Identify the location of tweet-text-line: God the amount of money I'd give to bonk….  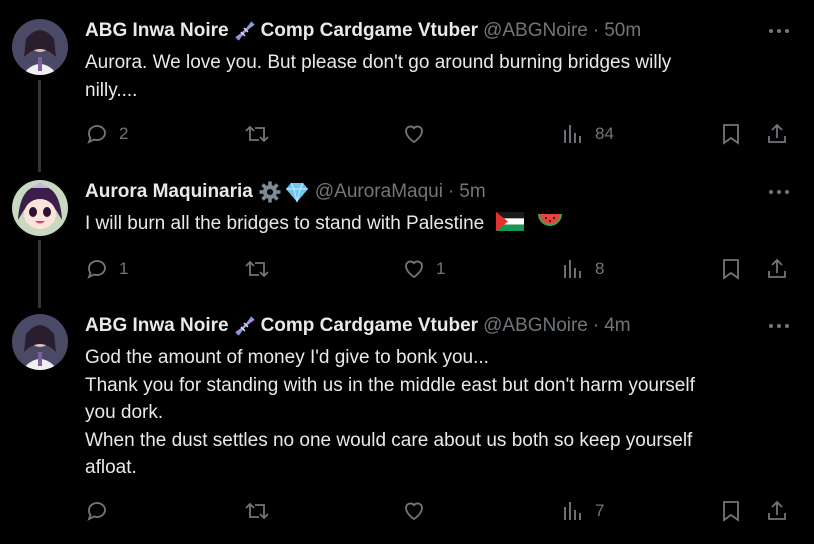
(287, 357).